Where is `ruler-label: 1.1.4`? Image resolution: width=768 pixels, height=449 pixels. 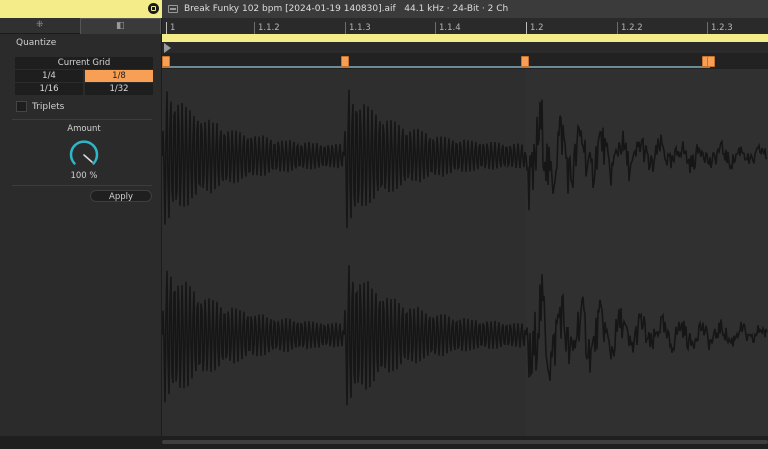 ruler-label: 1.1.4 is located at coordinates (450, 28).